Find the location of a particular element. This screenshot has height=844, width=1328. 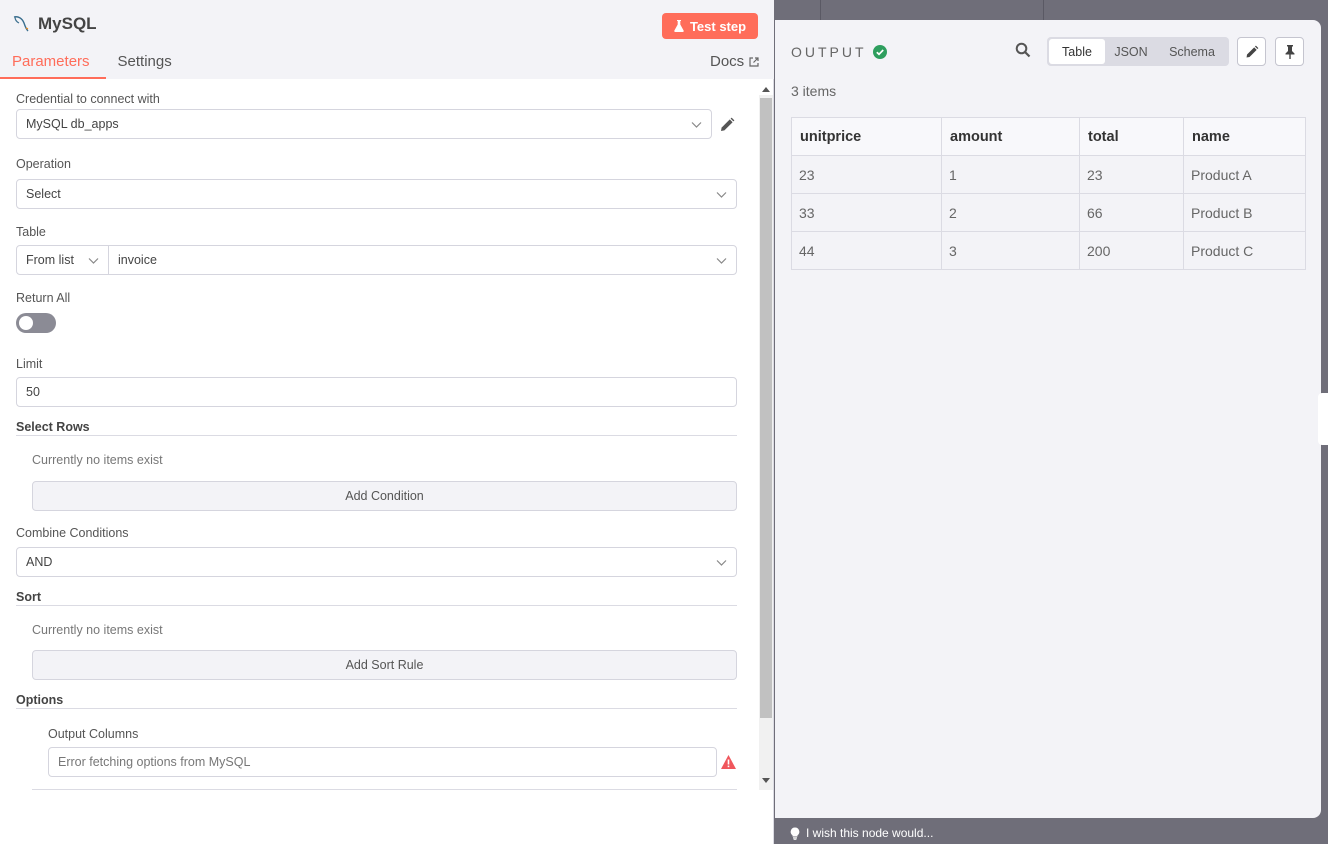

column-header-total: total is located at coordinates (1131, 136).